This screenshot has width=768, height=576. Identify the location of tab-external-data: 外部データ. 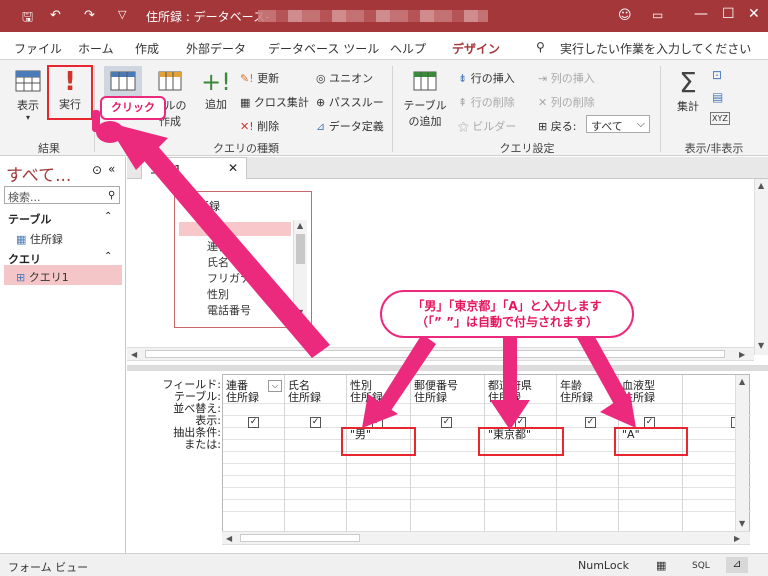
(216, 48).